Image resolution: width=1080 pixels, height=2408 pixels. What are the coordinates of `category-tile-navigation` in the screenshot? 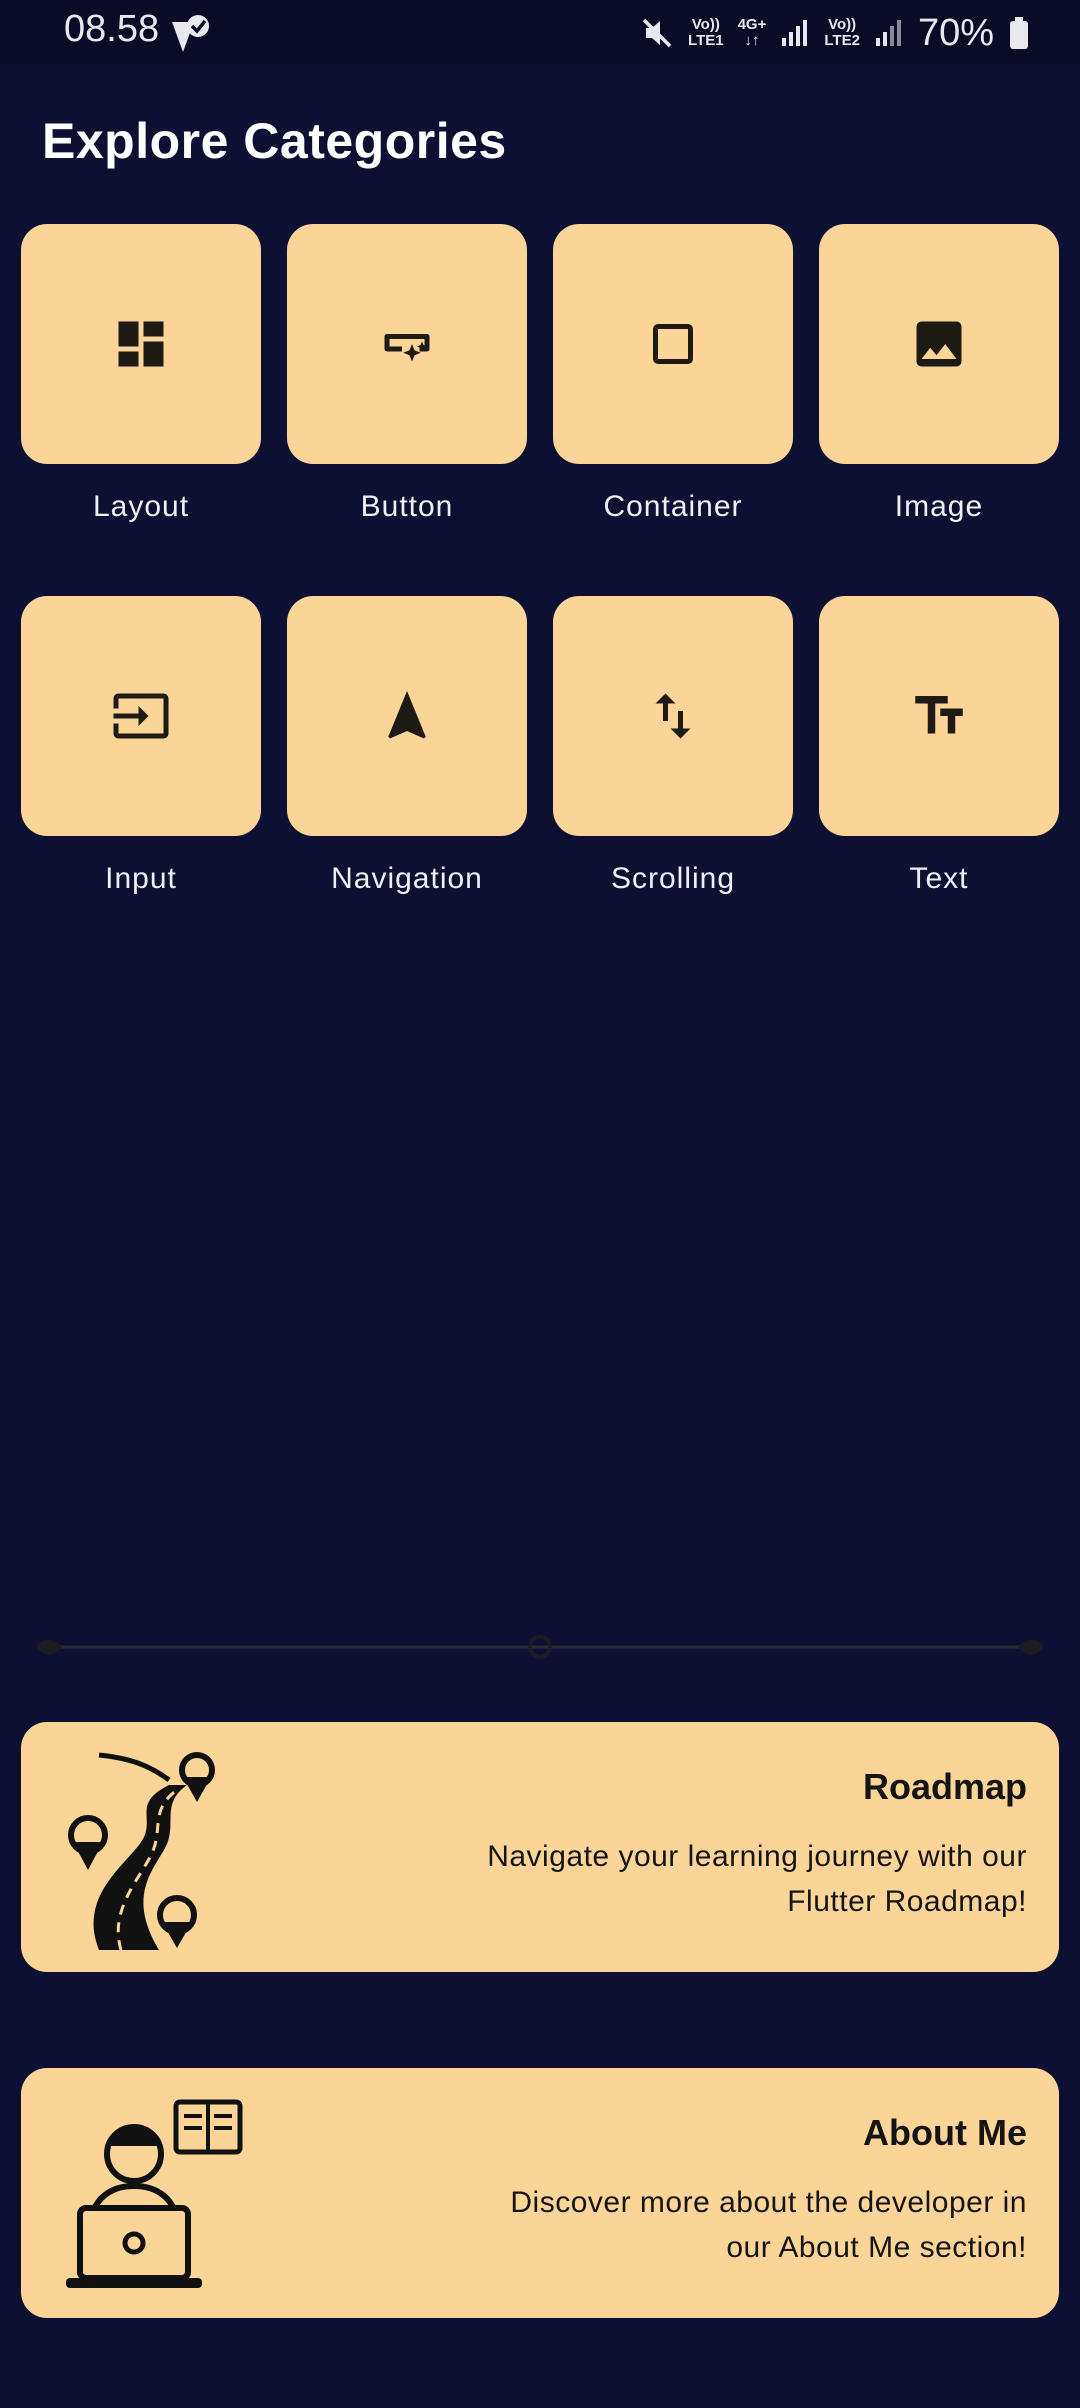 It's located at (407, 716).